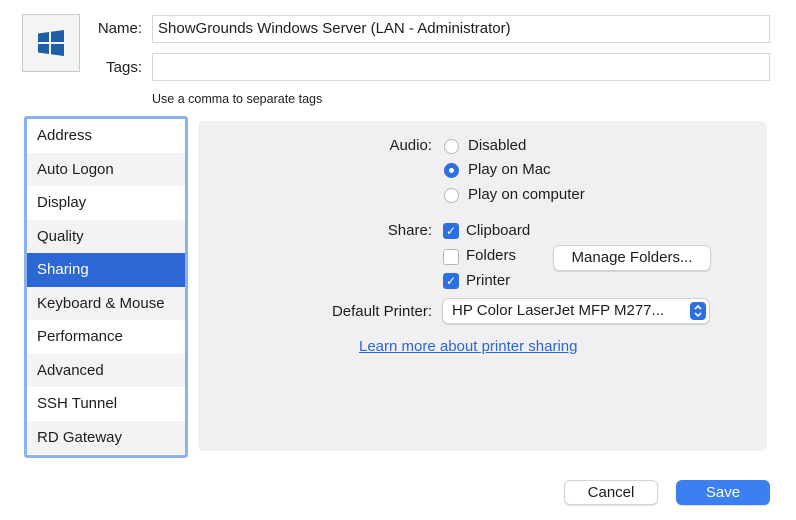 The height and width of the screenshot is (520, 796). What do you see at coordinates (106, 236) in the screenshot?
I see `sidebar-item-quality: Quality` at bounding box center [106, 236].